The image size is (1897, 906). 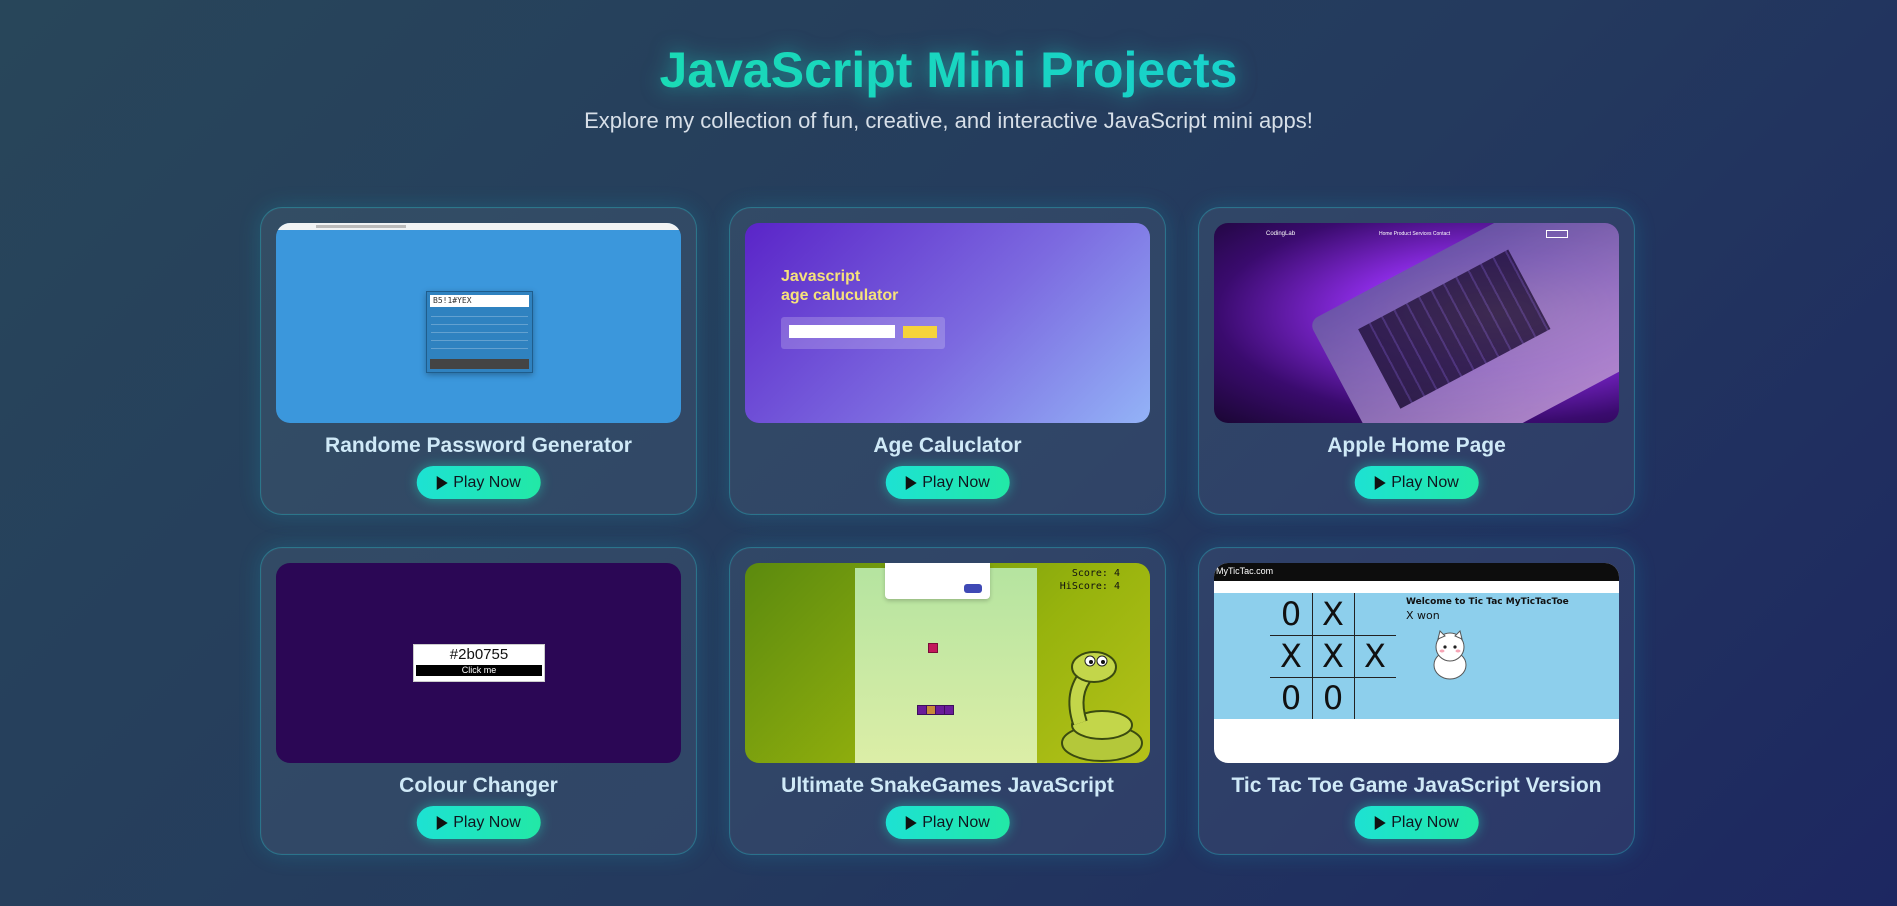 I want to click on preview-site-bar: MyTicTac.com, so click(x=1416, y=572).